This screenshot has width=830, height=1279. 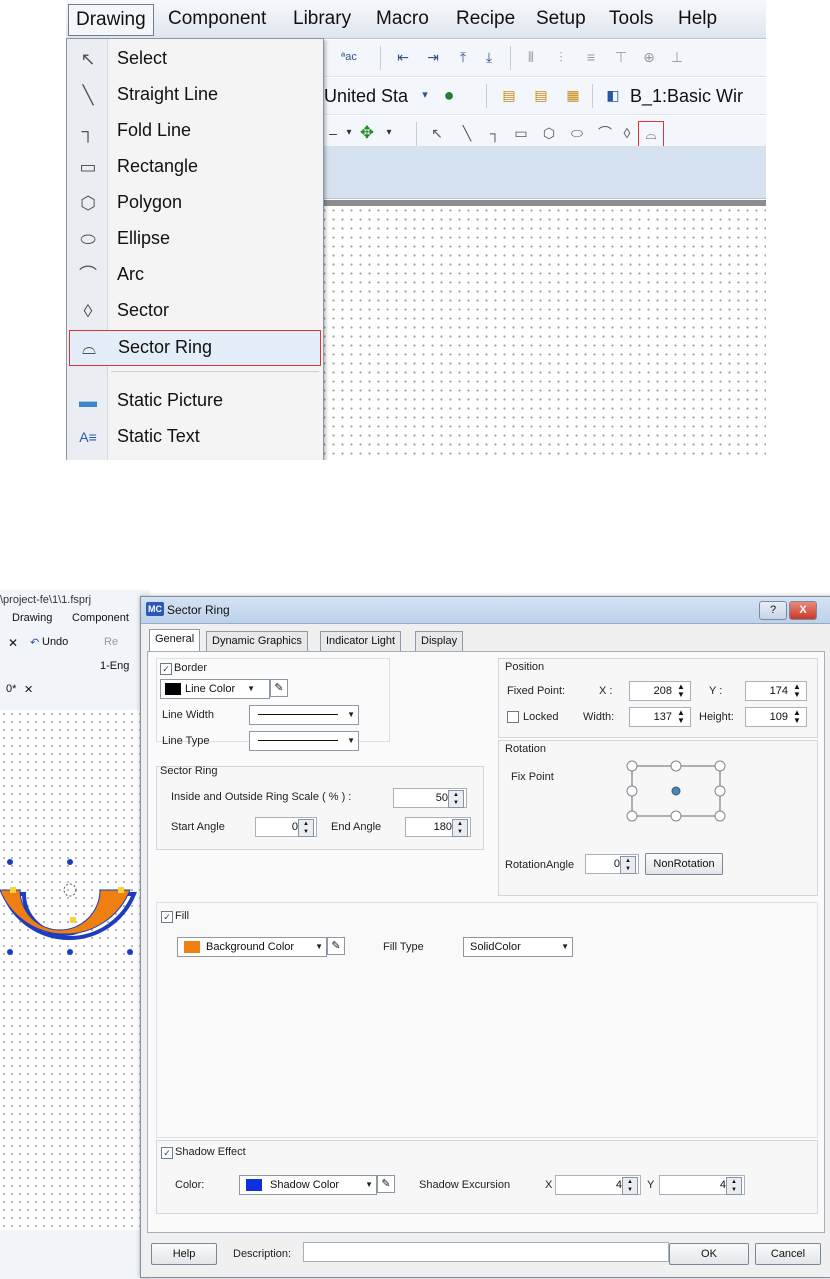 What do you see at coordinates (100, 618) in the screenshot?
I see `bg-menu-component: Component` at bounding box center [100, 618].